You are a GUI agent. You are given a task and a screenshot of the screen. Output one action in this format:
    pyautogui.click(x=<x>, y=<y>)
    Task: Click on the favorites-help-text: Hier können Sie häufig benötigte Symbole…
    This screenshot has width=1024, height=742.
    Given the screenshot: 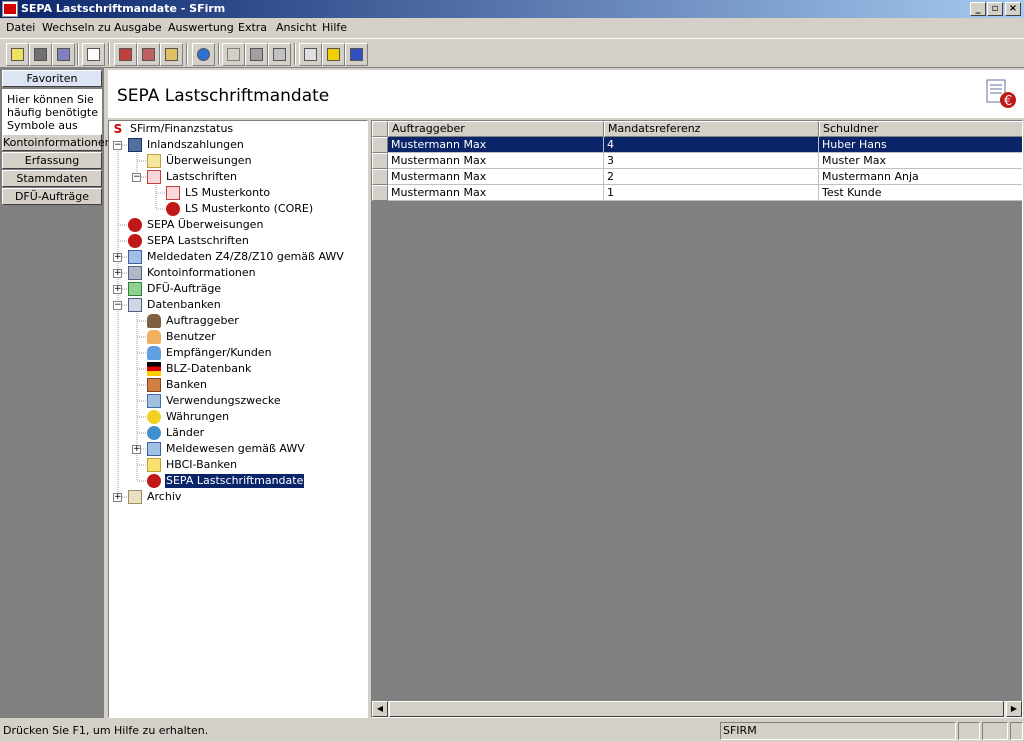 What is the action you would take?
    pyautogui.click(x=52, y=111)
    